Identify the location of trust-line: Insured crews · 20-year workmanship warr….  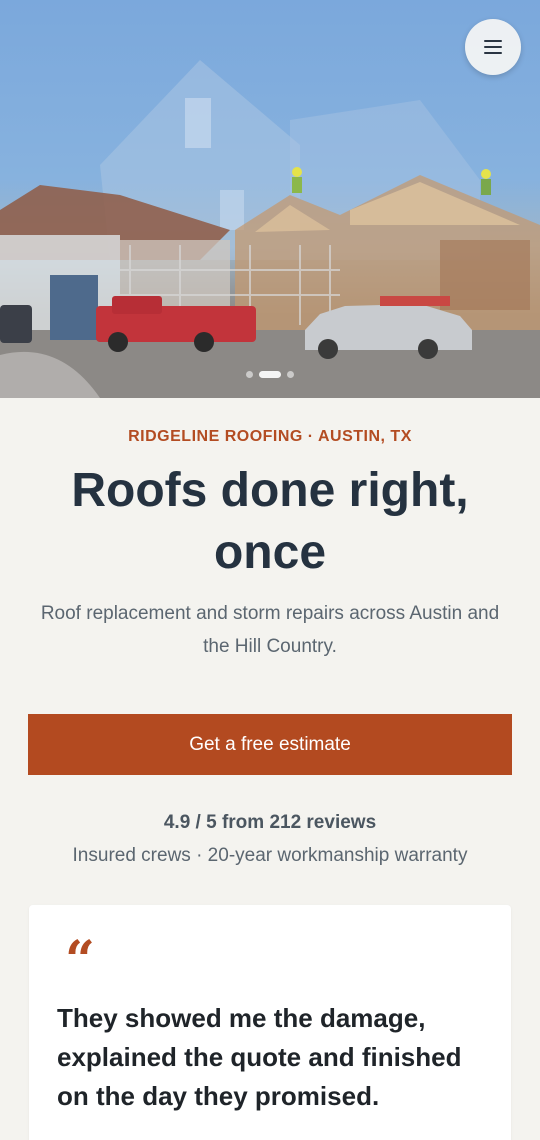
(270, 855).